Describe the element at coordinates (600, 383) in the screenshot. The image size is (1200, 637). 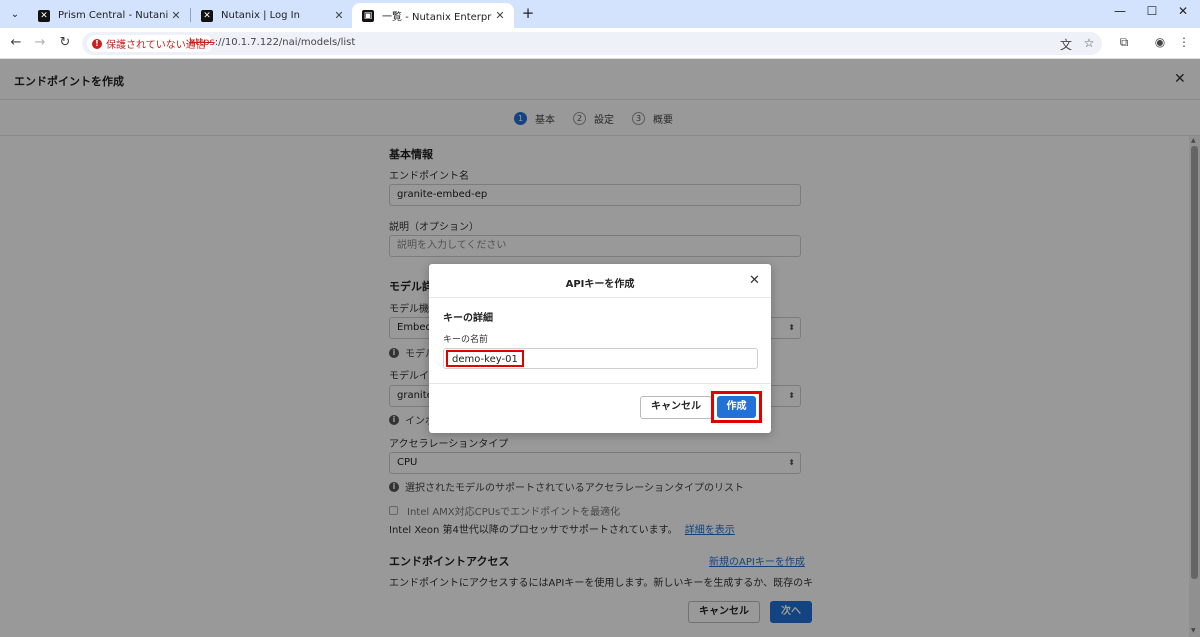
I see `dialog-footer-divider` at that location.